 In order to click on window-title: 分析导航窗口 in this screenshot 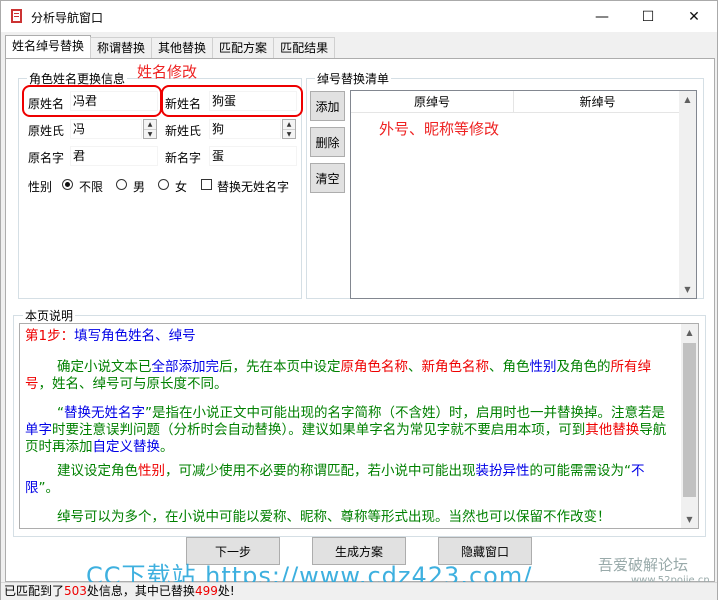, I will do `click(67, 18)`.